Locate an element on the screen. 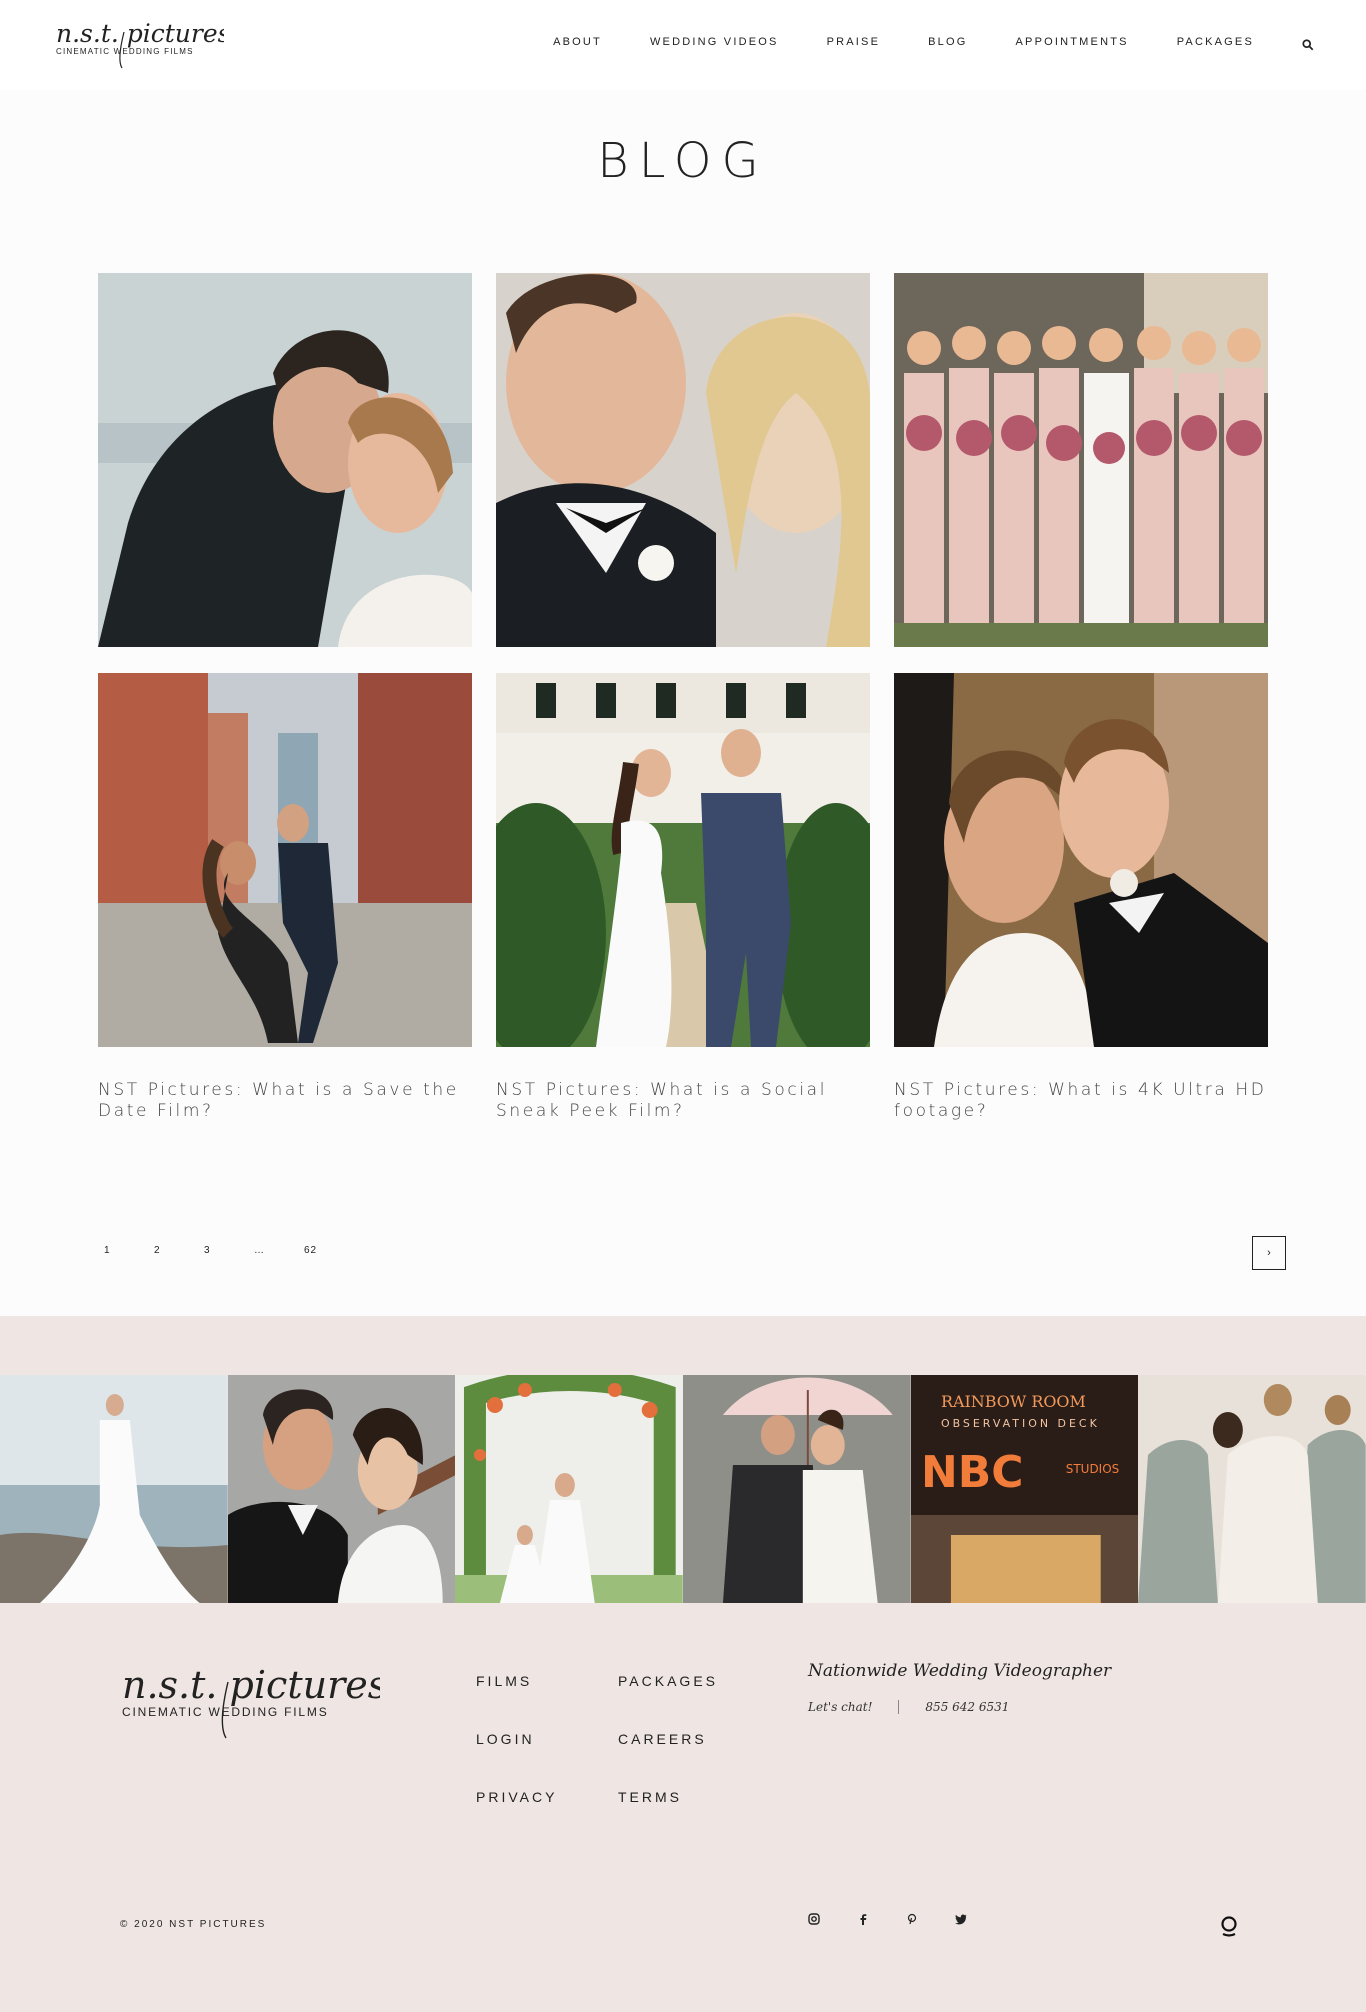  nav-packages: PACKAGES is located at coordinates (1215, 42).